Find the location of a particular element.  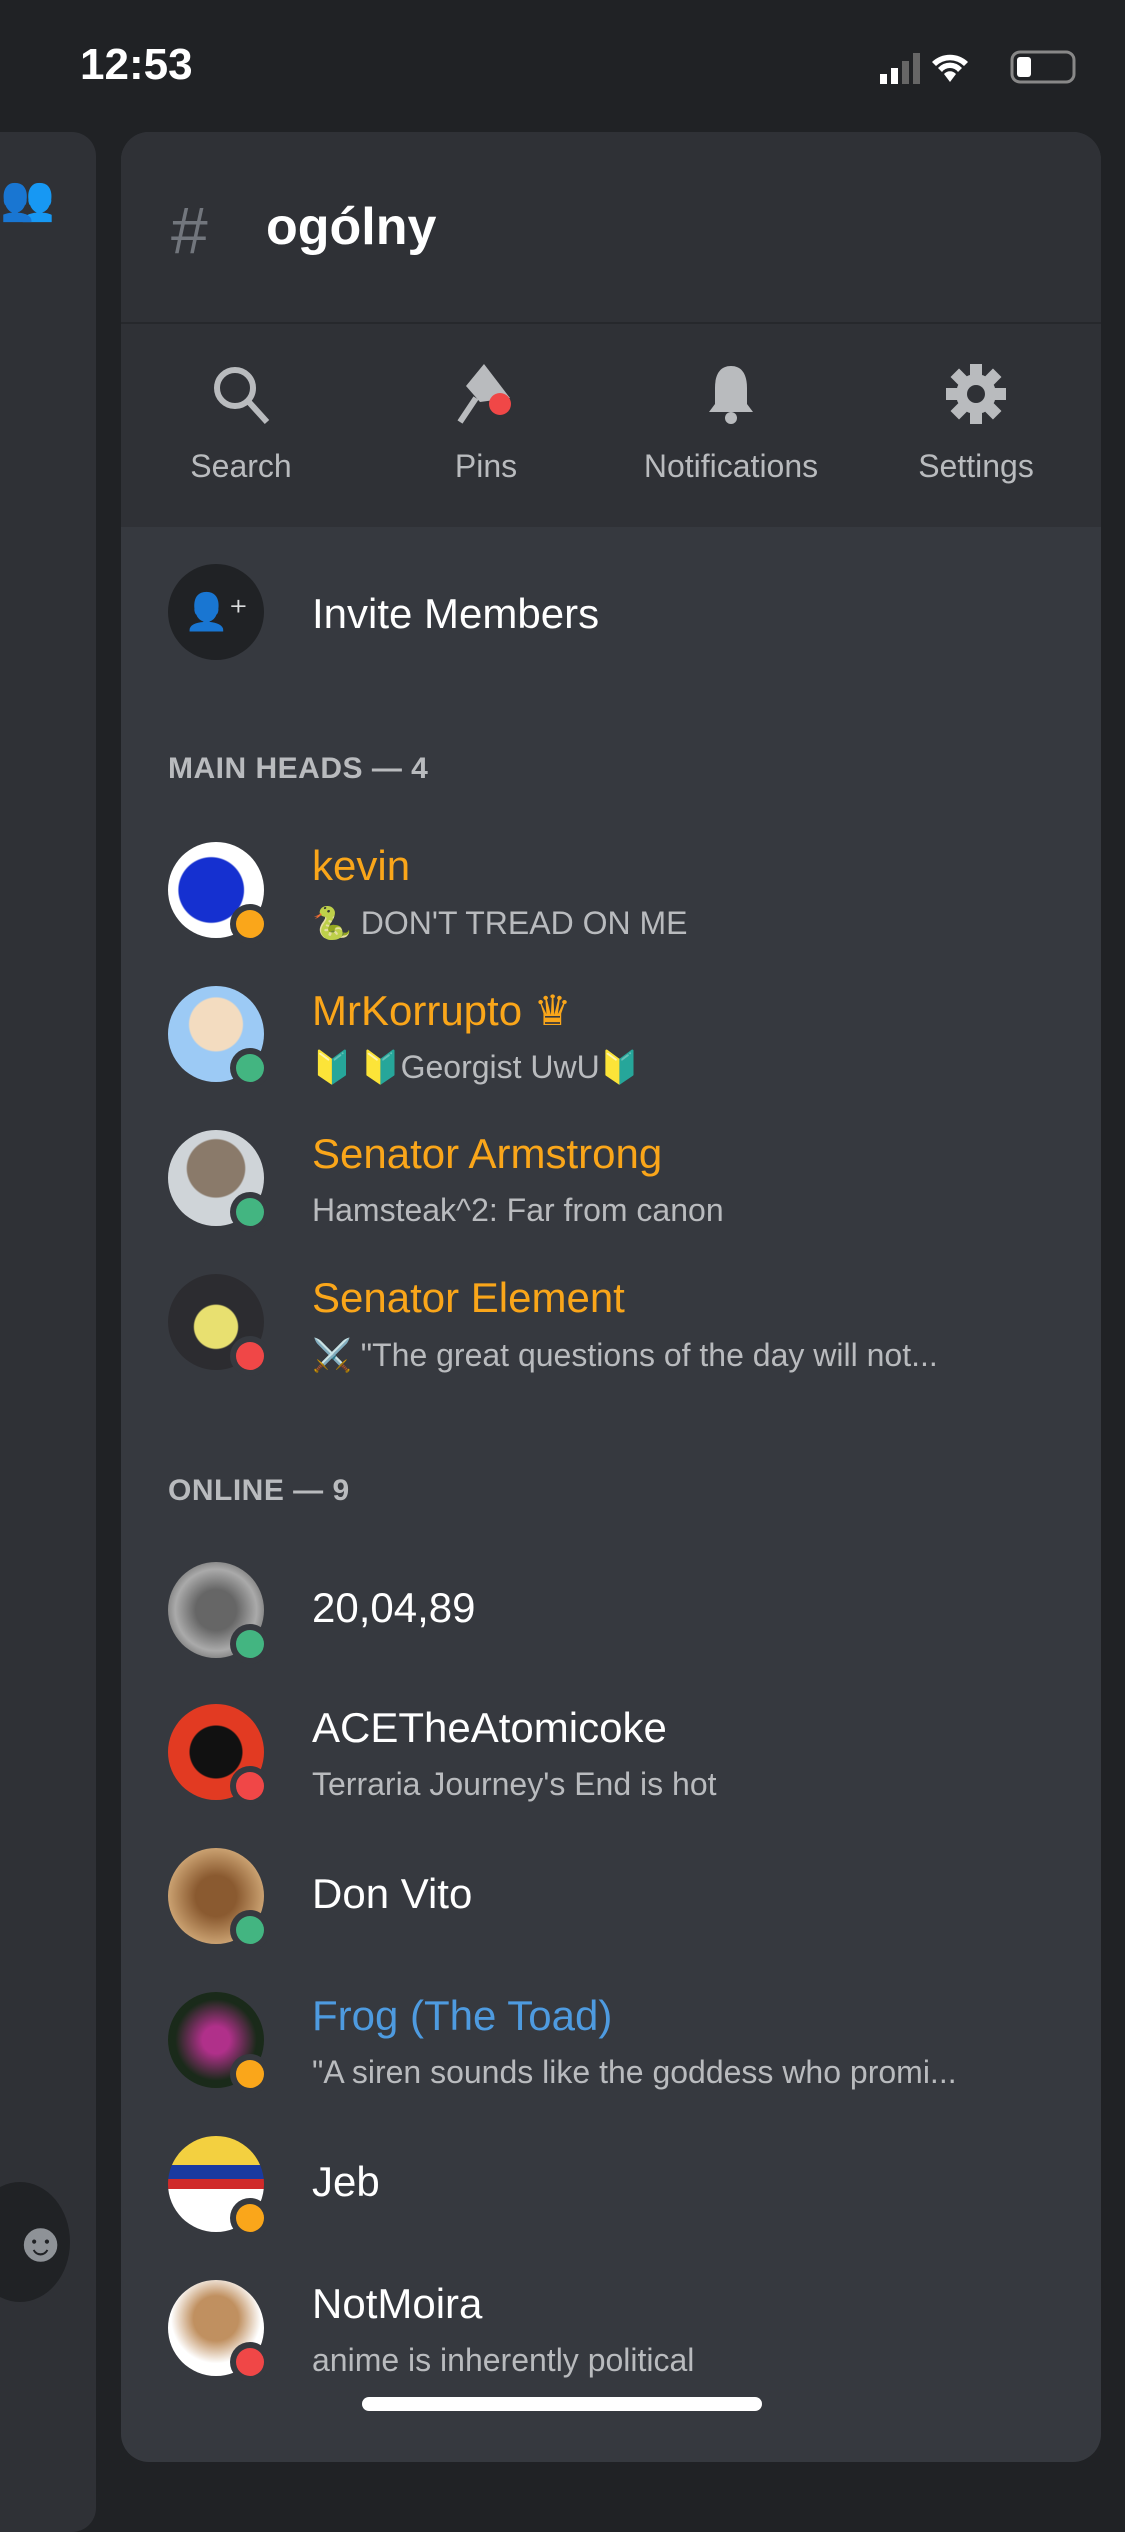

member-status: Hamsteak^2: Far from canon is located at coordinates (518, 1210).